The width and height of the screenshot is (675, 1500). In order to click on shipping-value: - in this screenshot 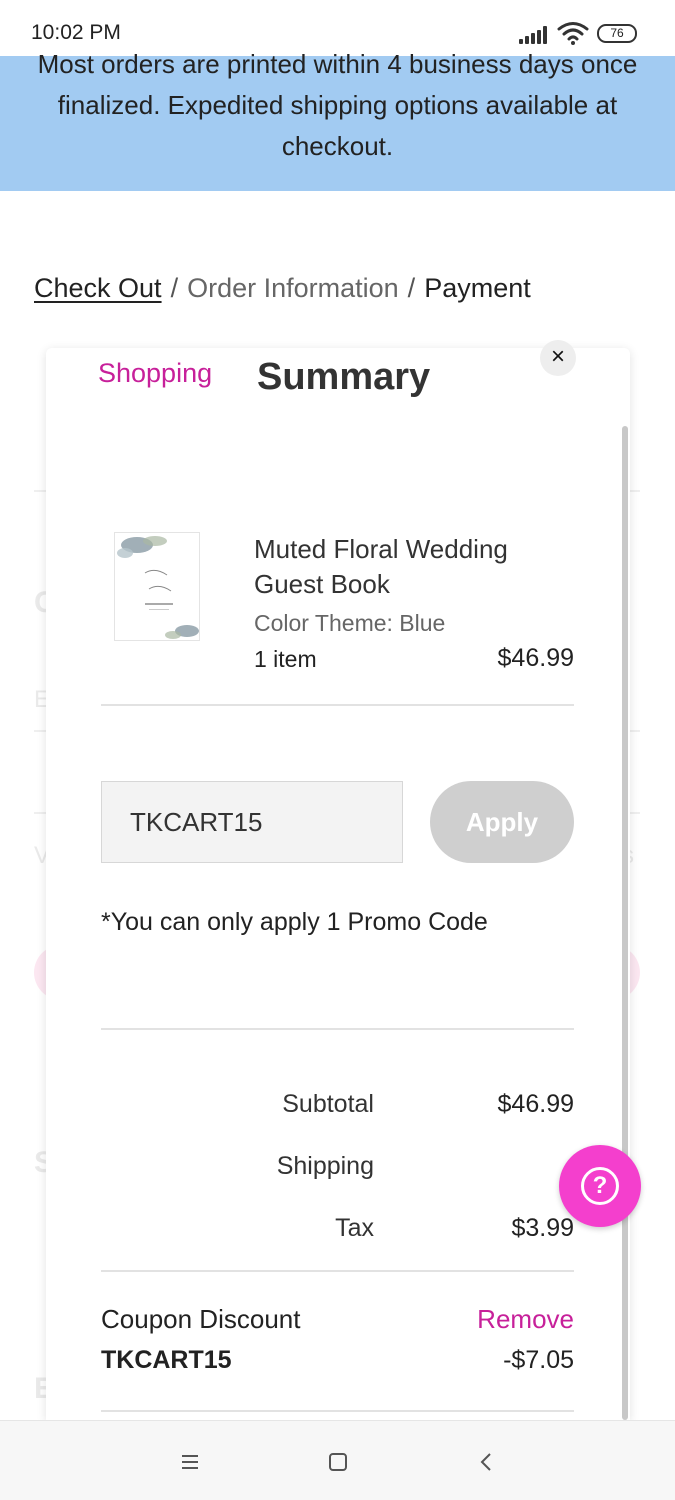, I will do `click(510, 1166)`.